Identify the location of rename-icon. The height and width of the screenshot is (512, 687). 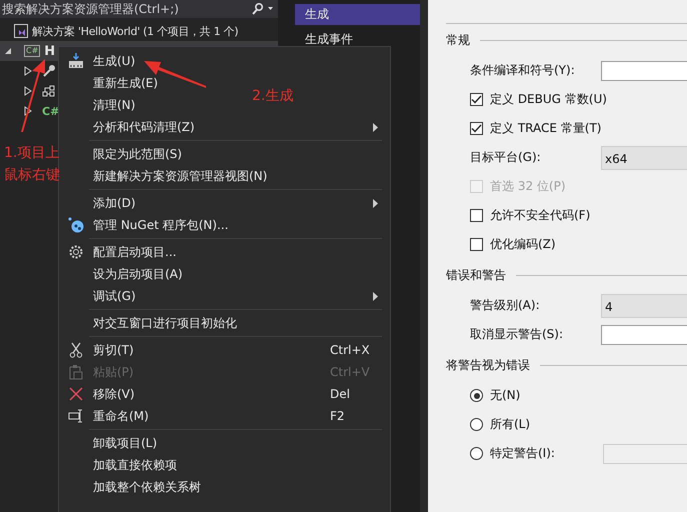
(76, 416).